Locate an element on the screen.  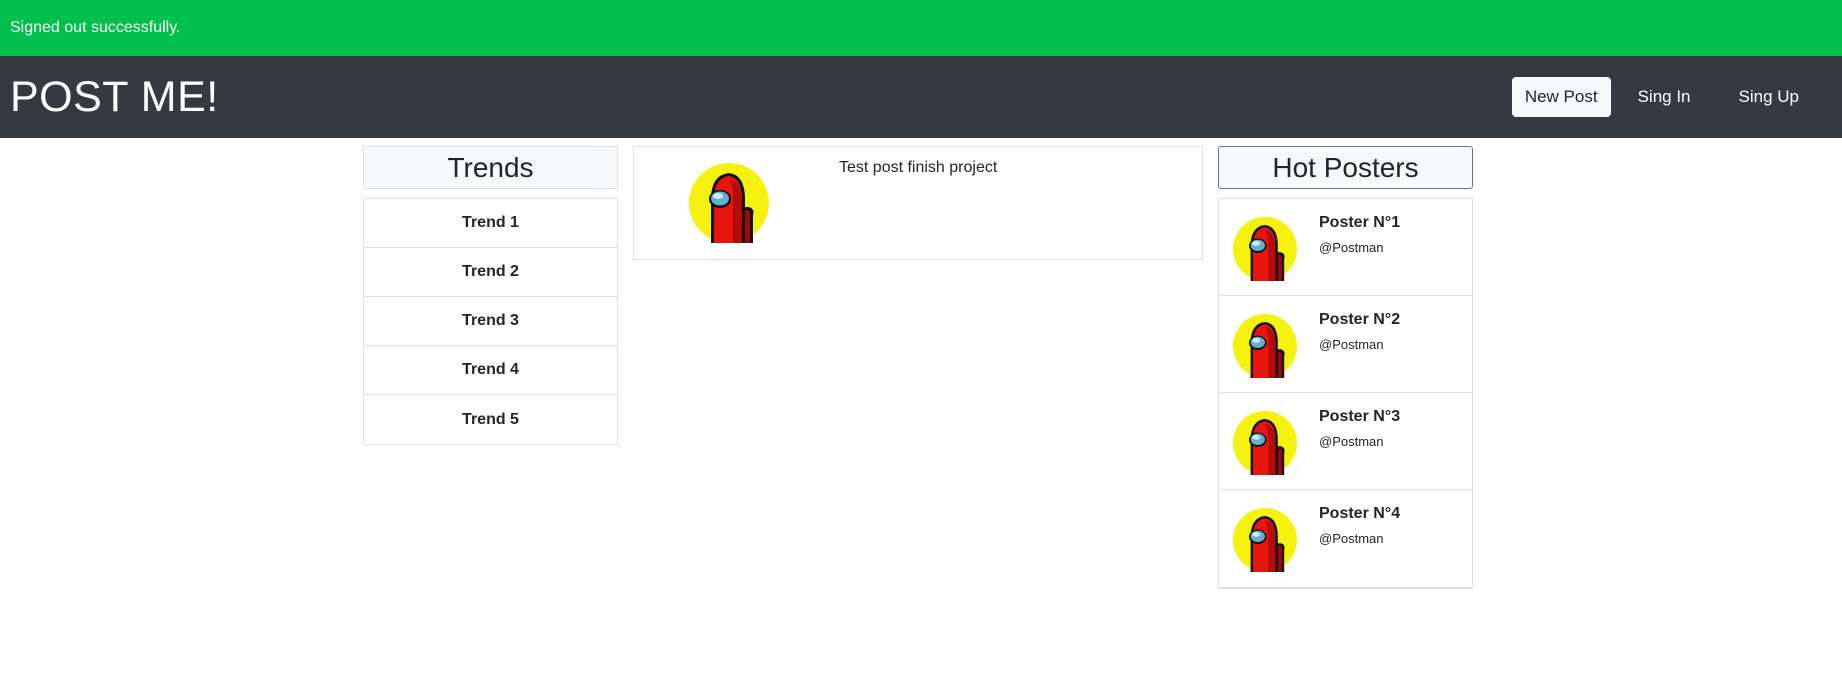
post-card: Test post finish project is located at coordinates (918, 203).